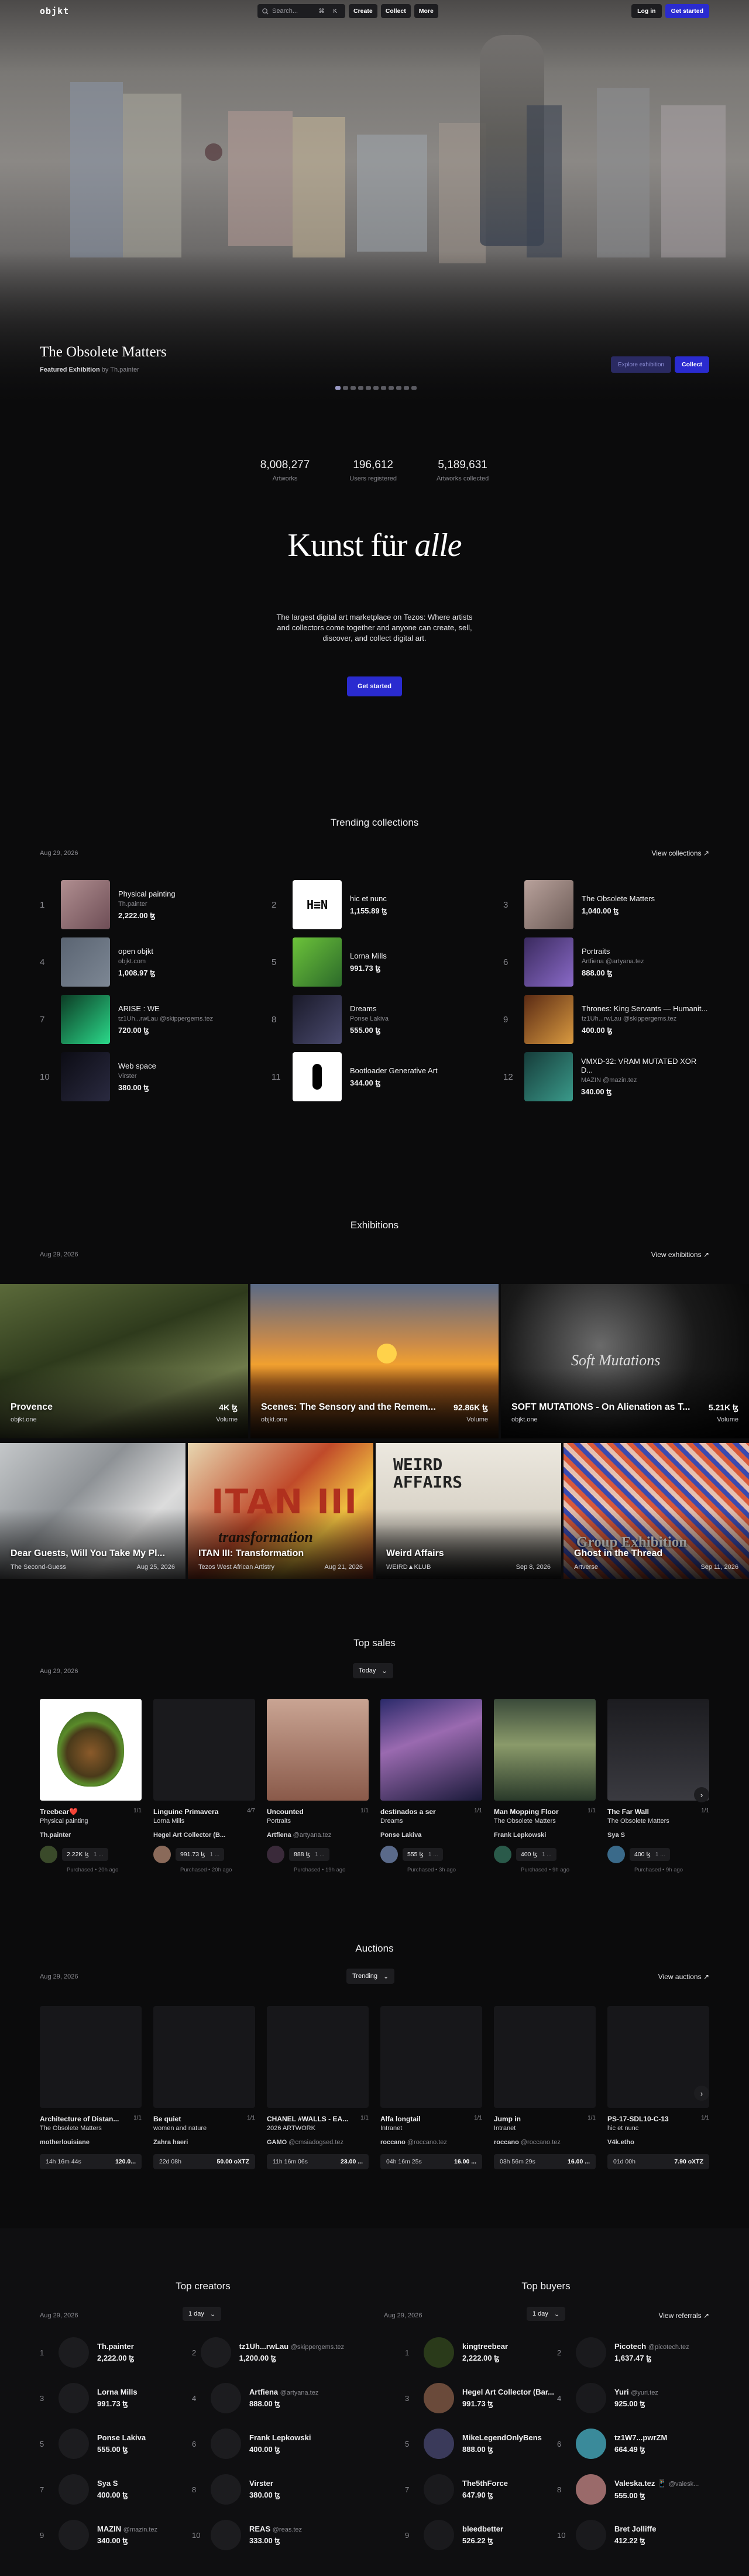  Describe the element at coordinates (301, 11) in the screenshot. I see `search-input: Search... ⌘ K` at that location.